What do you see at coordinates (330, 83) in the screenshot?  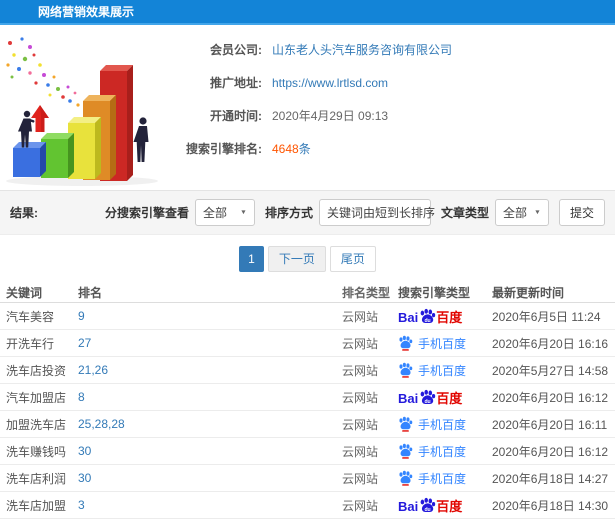 I see `promotion-url-link: https://www.lrtlsd.com` at bounding box center [330, 83].